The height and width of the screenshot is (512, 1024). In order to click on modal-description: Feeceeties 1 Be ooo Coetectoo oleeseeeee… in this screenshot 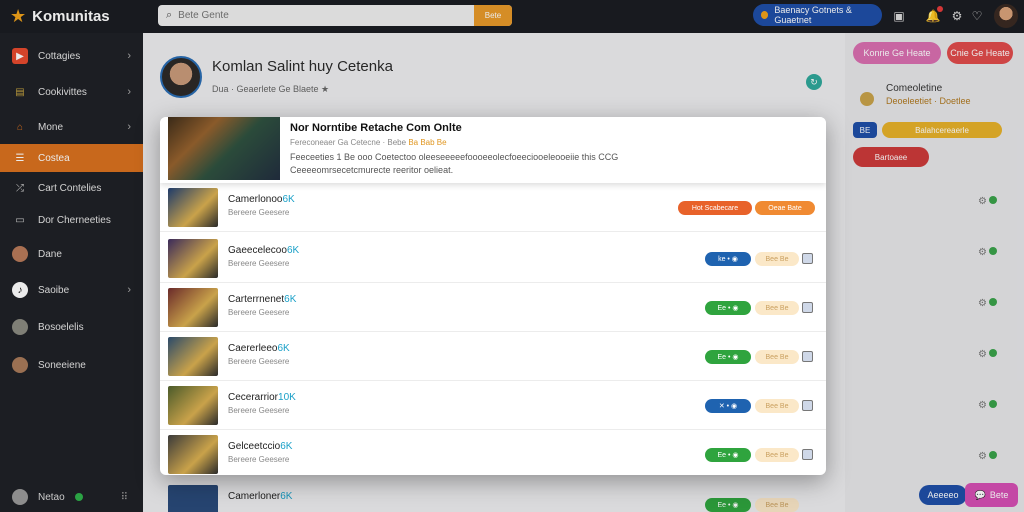, I will do `click(454, 163)`.